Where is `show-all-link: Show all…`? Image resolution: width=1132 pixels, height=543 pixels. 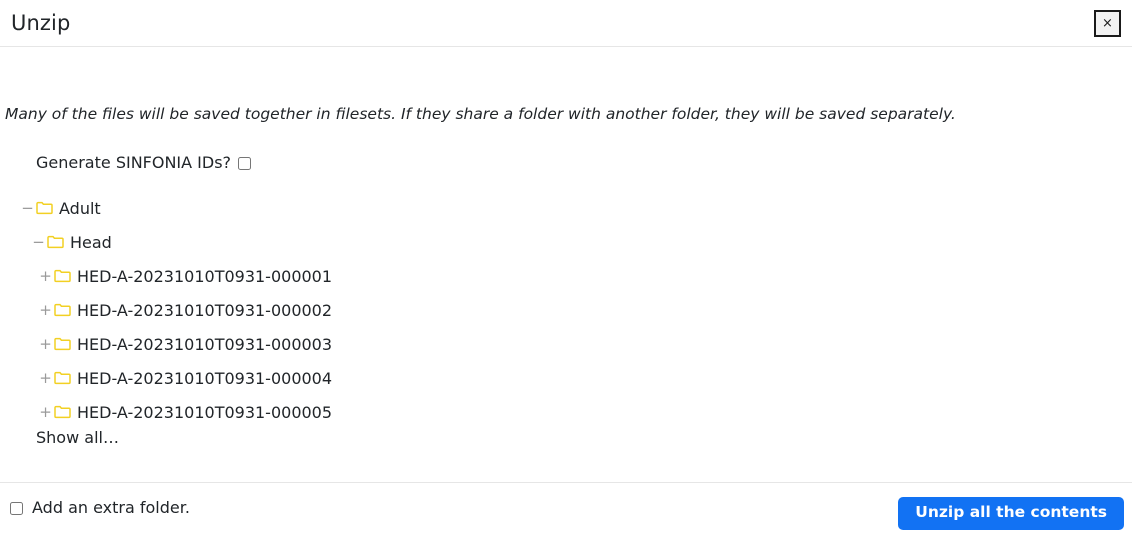 show-all-link: Show all… is located at coordinates (77, 438).